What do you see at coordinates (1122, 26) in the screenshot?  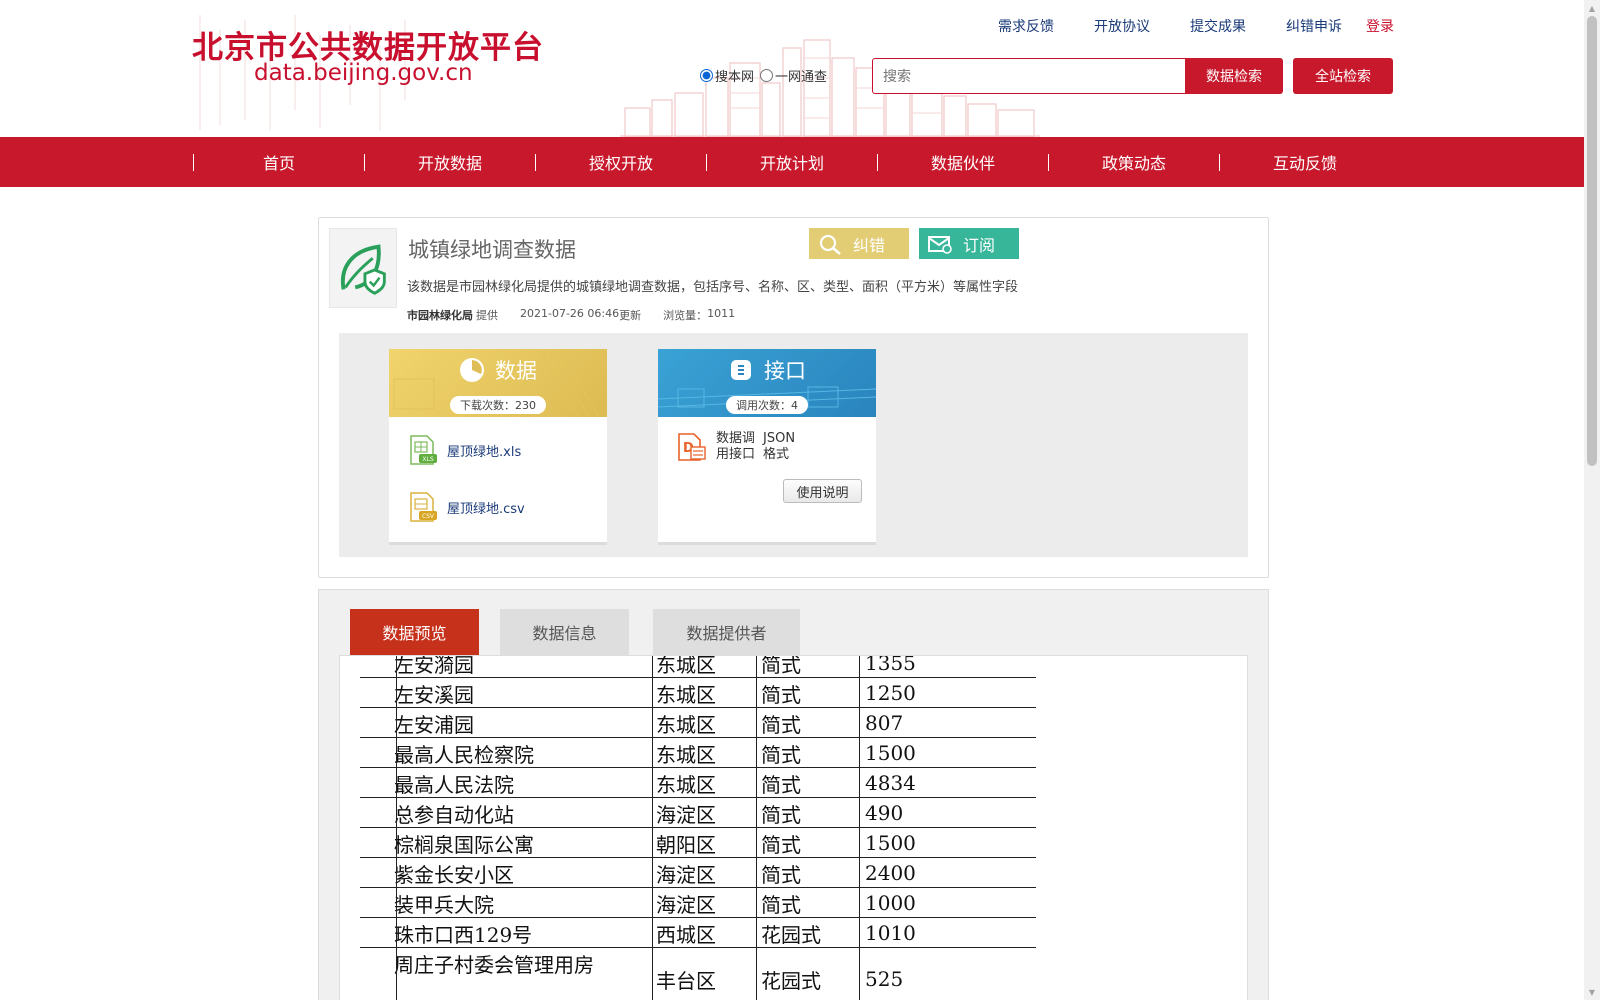 I see `toplink-open-agreement: 开放协议` at bounding box center [1122, 26].